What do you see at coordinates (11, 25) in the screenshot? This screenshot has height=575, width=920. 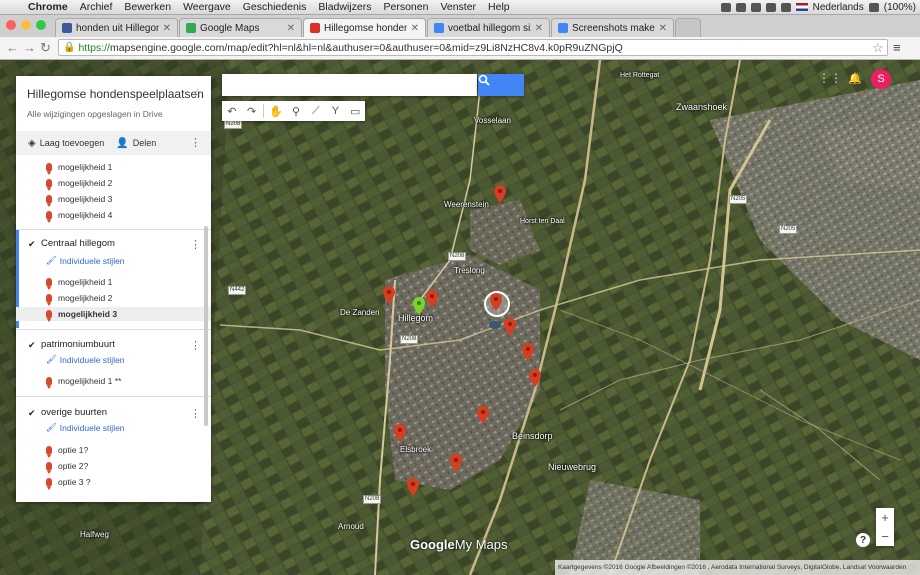 I see `close-window-button` at bounding box center [11, 25].